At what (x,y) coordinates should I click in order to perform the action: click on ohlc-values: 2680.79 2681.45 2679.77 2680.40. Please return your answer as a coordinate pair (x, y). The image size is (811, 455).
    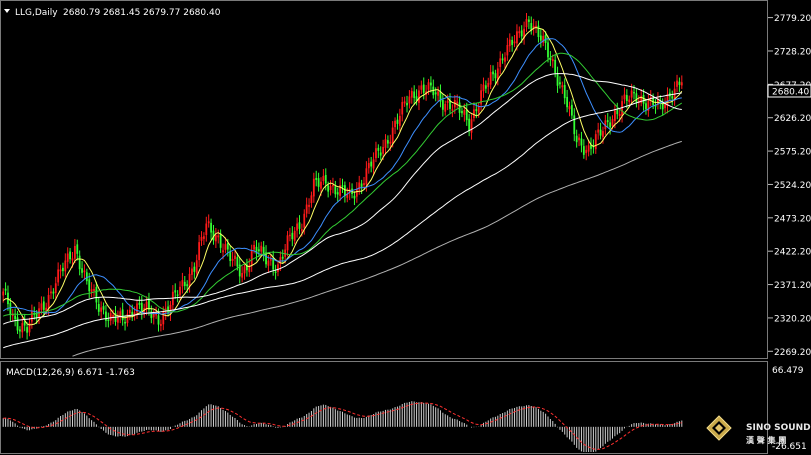
    Looking at the image, I should click on (142, 13).